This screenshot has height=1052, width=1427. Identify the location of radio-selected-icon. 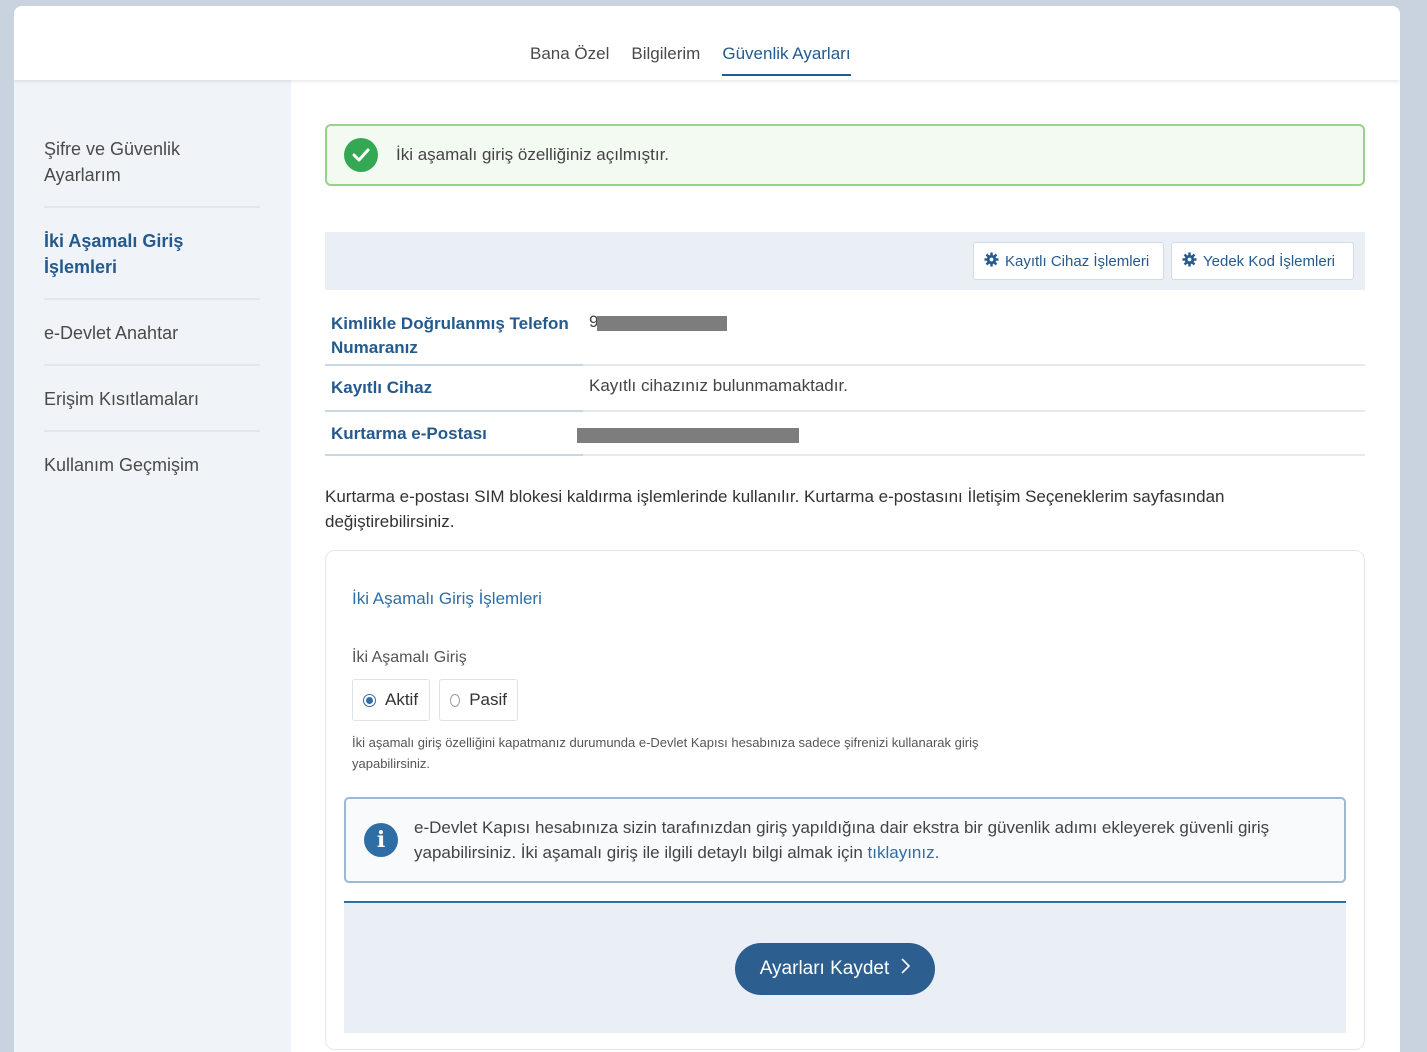
(369, 700).